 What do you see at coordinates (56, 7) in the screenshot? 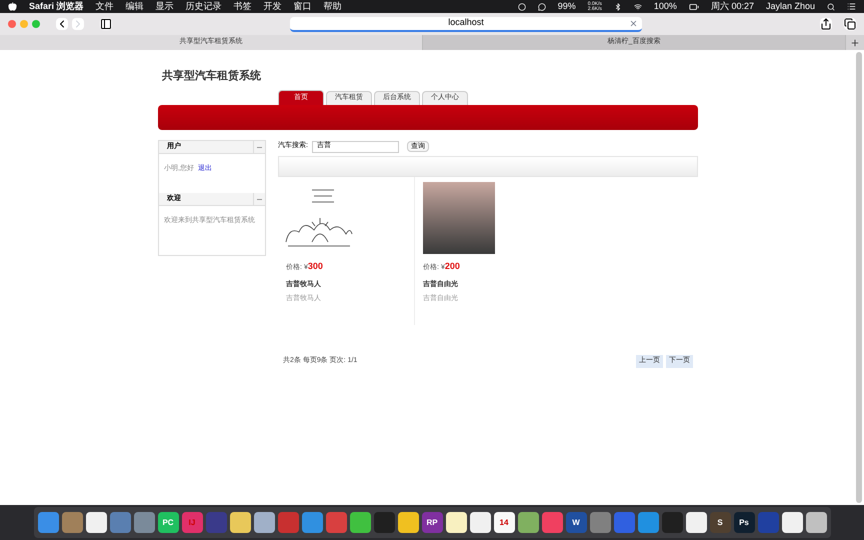
I see `app-menu: Safari 浏览器` at bounding box center [56, 7].